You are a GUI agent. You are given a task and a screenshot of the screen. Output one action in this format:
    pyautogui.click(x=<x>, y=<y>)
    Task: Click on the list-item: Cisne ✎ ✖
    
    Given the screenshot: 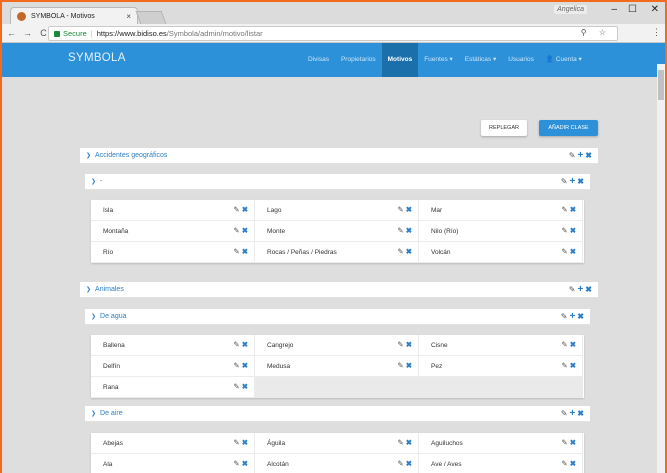 What is the action you would take?
    pyautogui.click(x=501, y=345)
    